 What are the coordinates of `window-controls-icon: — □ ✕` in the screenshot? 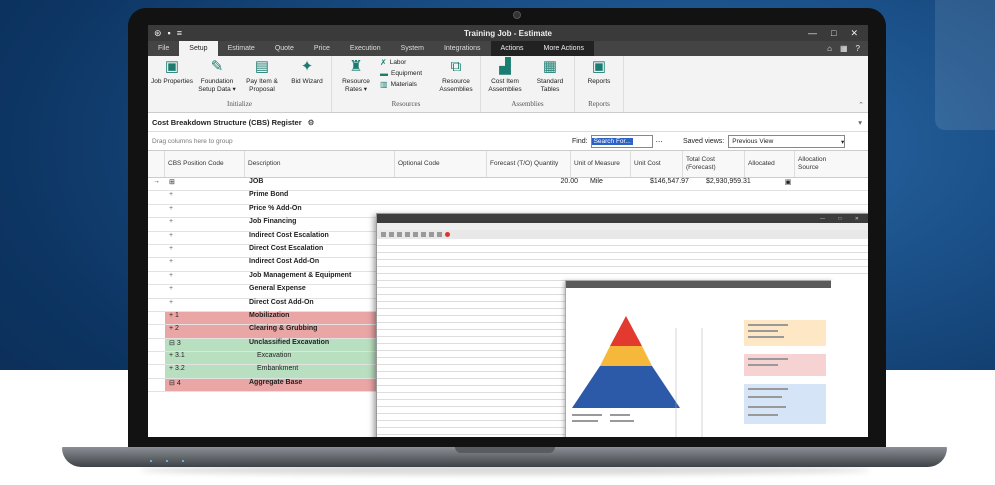 It's located at (844, 219).